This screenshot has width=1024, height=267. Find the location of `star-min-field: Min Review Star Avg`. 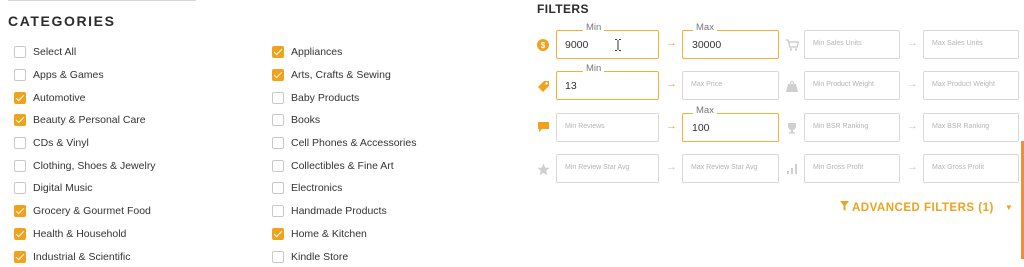

star-min-field: Min Review Star Avg is located at coordinates (607, 168).